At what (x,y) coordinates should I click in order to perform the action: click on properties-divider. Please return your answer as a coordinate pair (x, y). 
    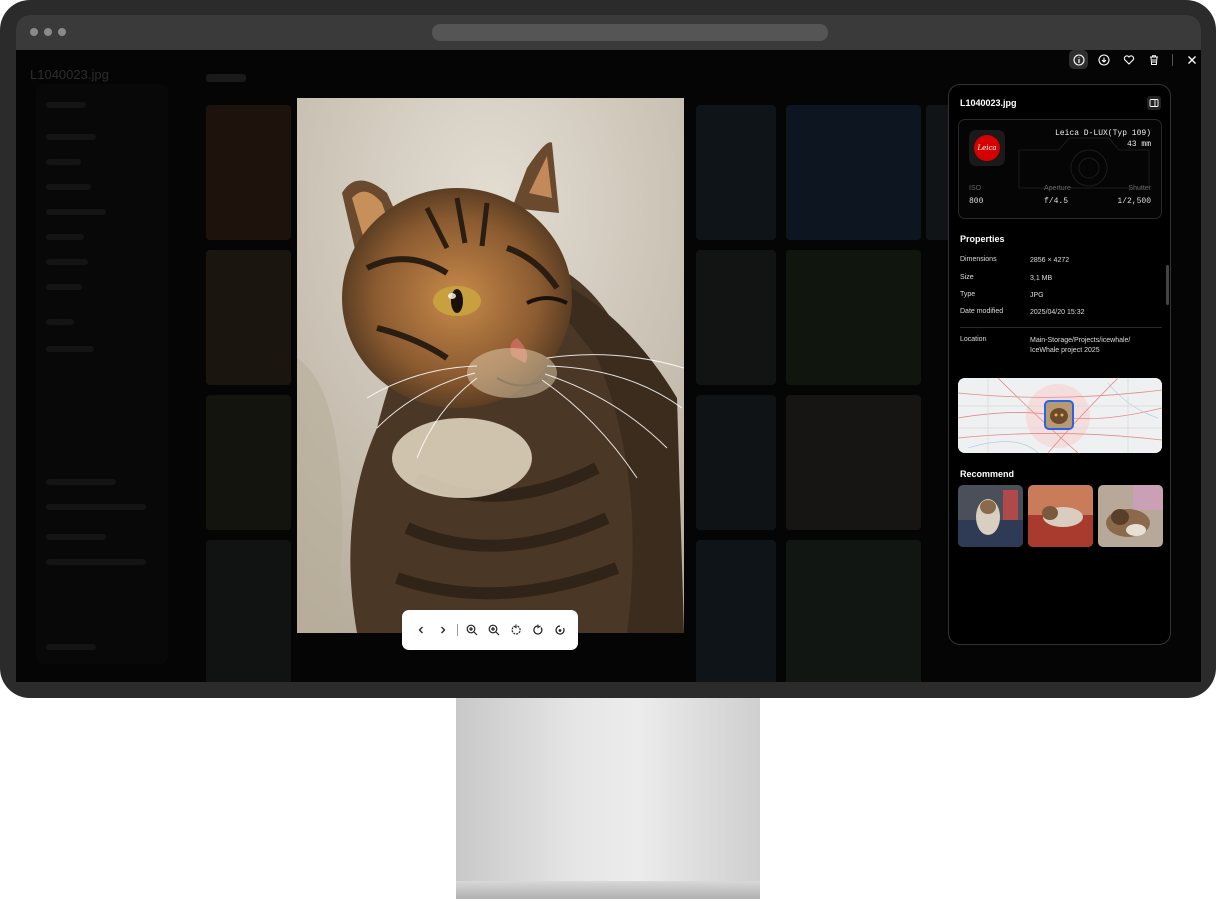
    Looking at the image, I should click on (1061, 327).